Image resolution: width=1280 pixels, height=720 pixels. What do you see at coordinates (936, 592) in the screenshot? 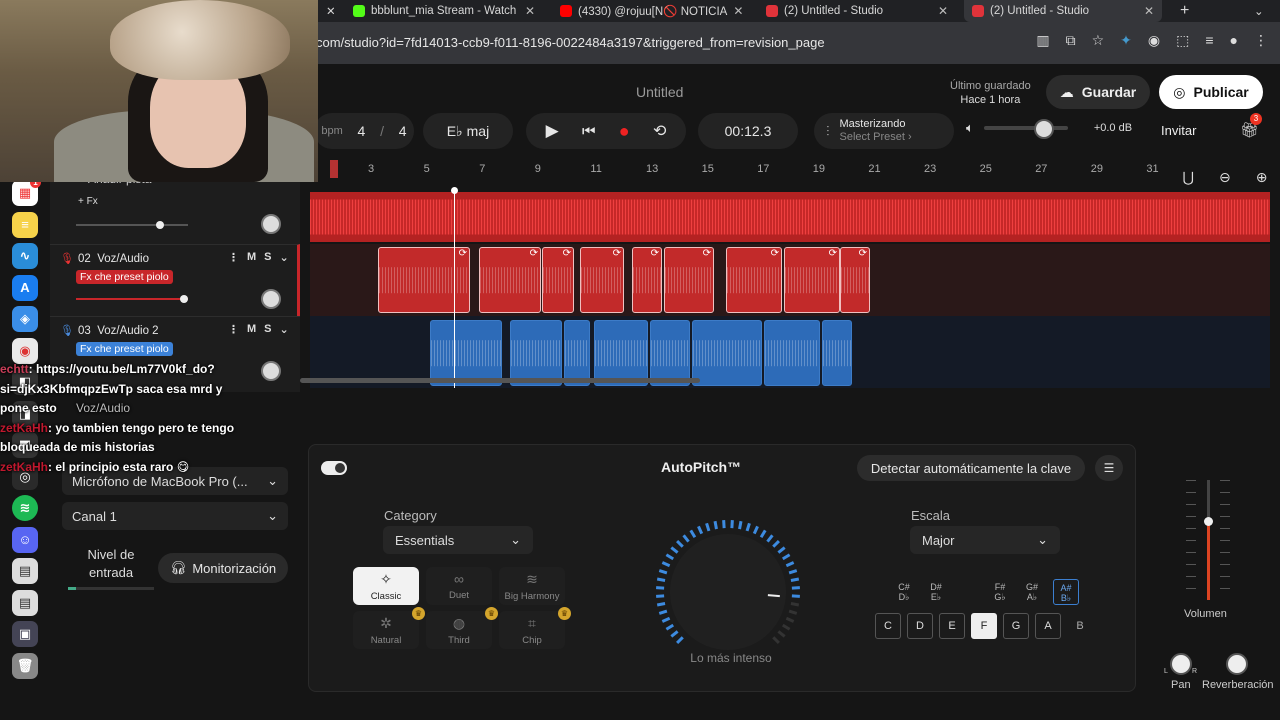
I see `key-d-sharp: D# E♭` at bounding box center [936, 592].